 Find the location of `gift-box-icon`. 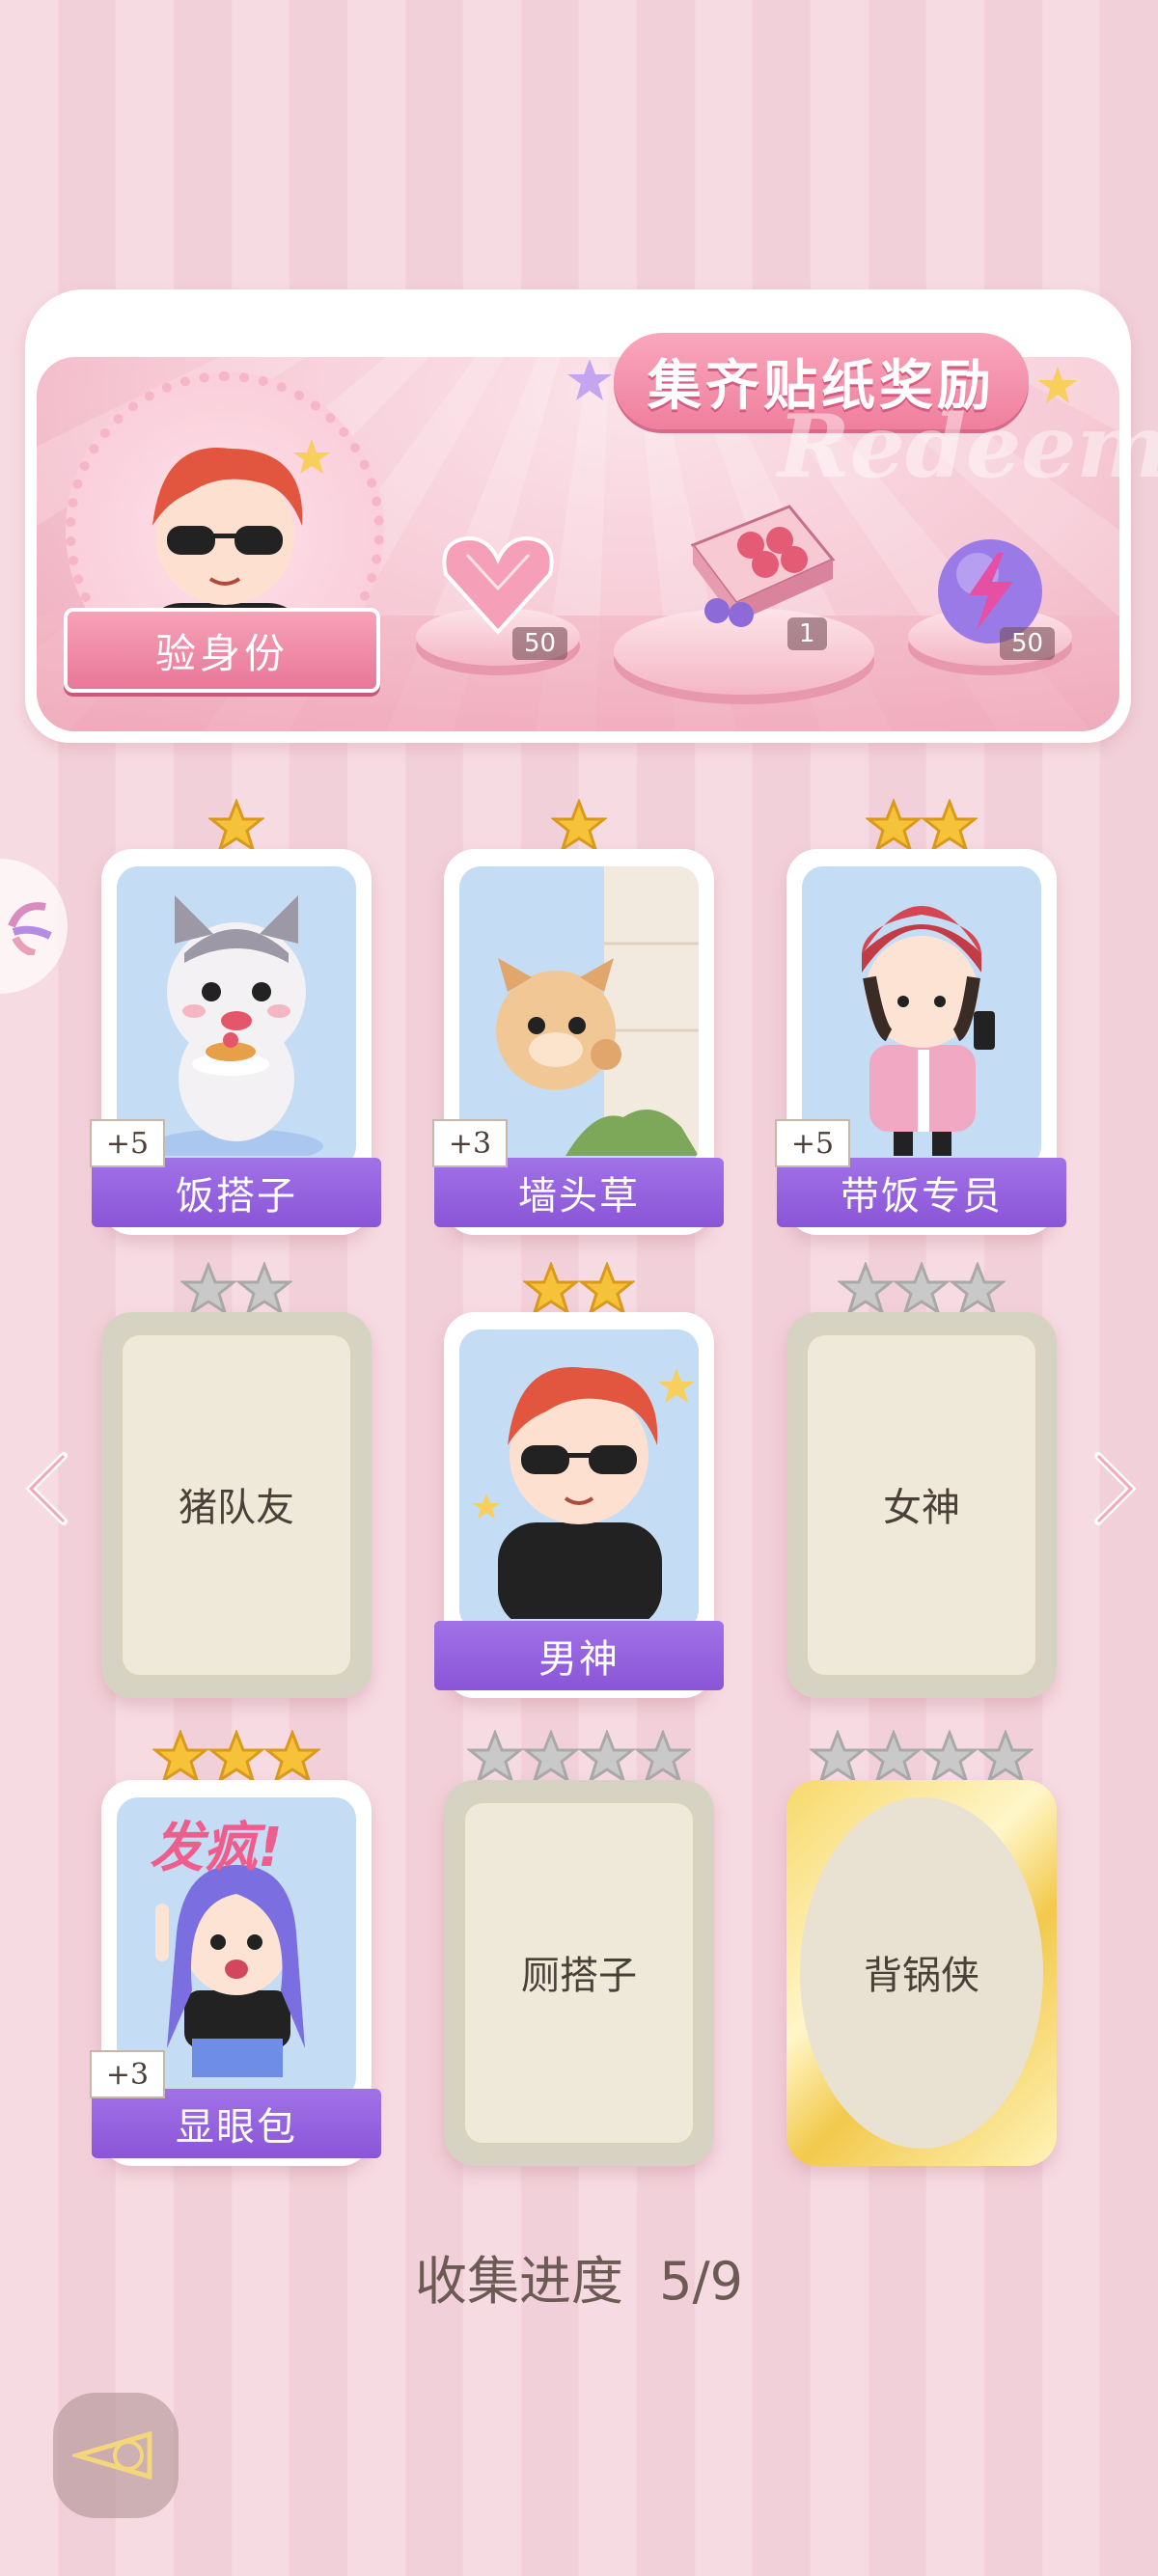

gift-box-icon is located at coordinates (756, 559).